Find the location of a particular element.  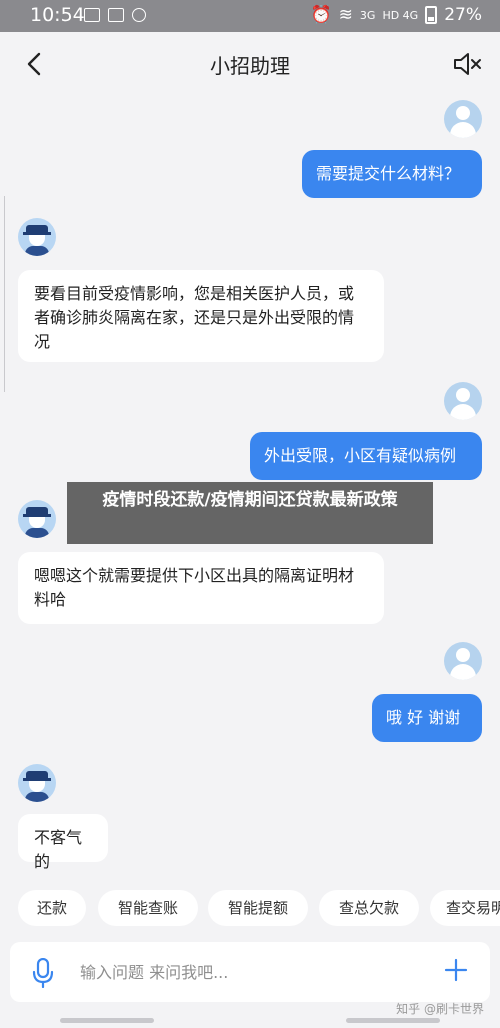

alarm-icon: ⏰ is located at coordinates (321, 15).